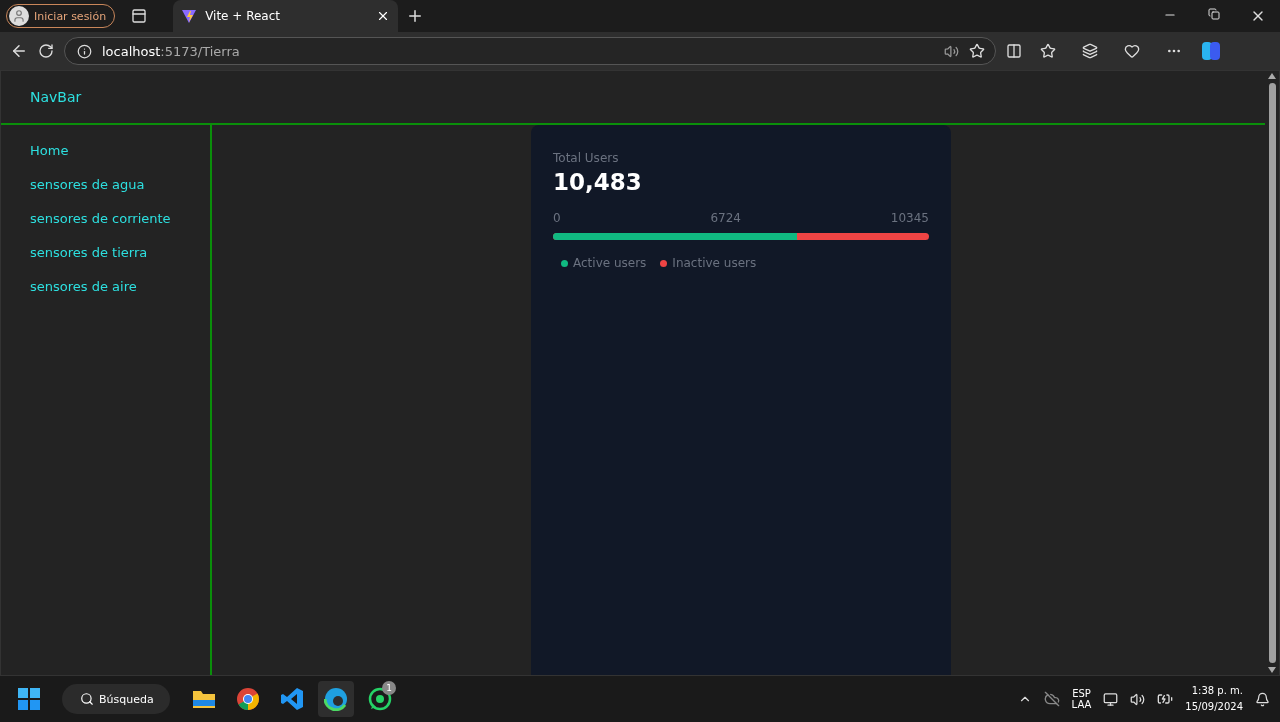 This screenshot has width=1280, height=722. What do you see at coordinates (586, 158) in the screenshot?
I see `card-title: Total Users` at bounding box center [586, 158].